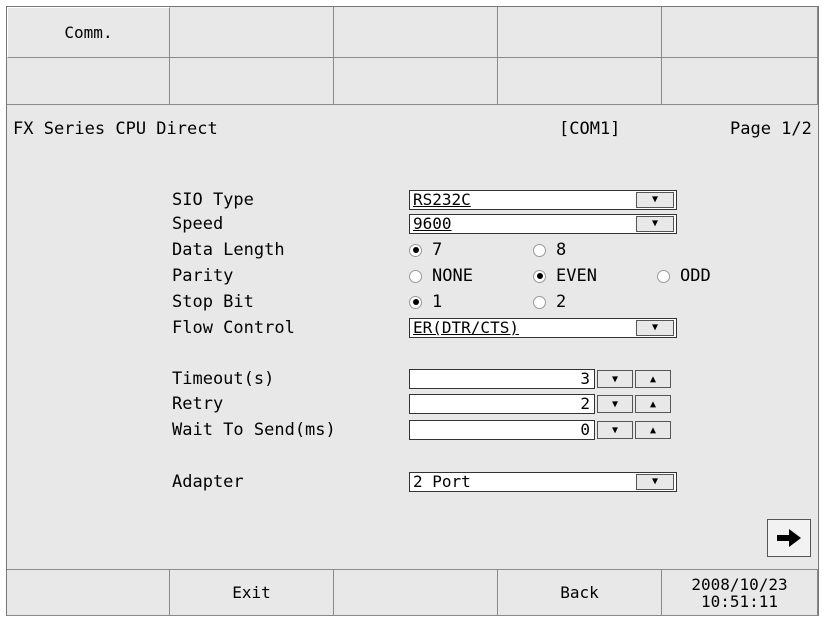 The width and height of the screenshot is (826, 622). I want to click on next-page-button, so click(789, 538).